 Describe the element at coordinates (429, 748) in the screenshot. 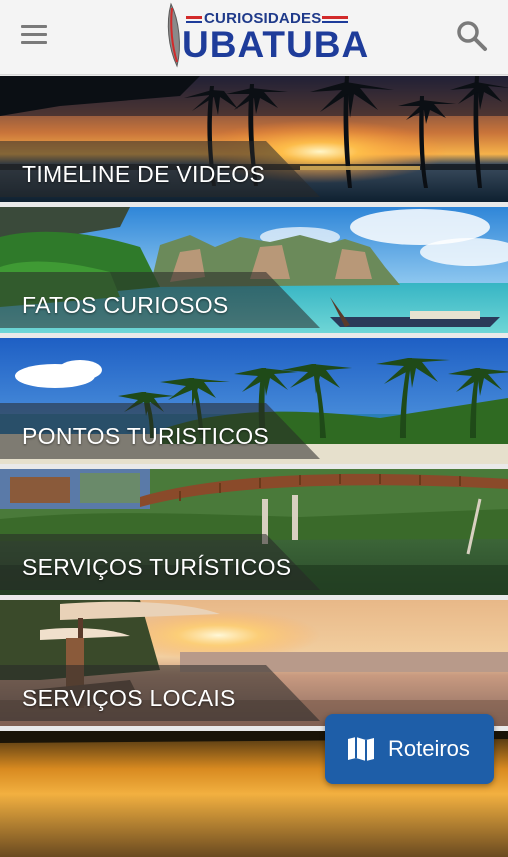

I see `roteiros-label: Roteiros` at that location.